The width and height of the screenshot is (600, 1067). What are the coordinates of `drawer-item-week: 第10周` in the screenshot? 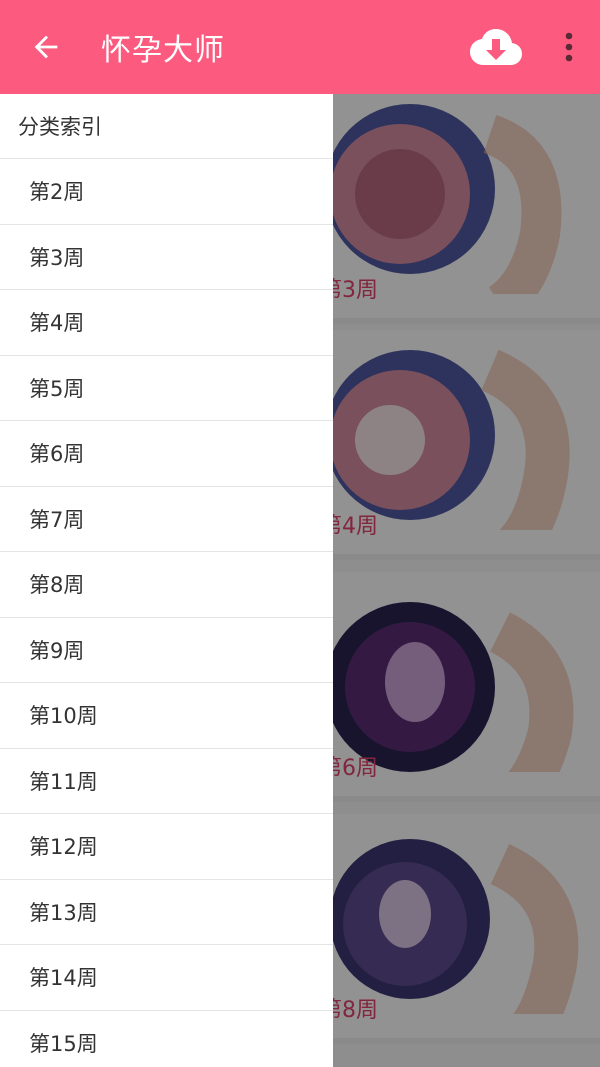 It's located at (166, 716).